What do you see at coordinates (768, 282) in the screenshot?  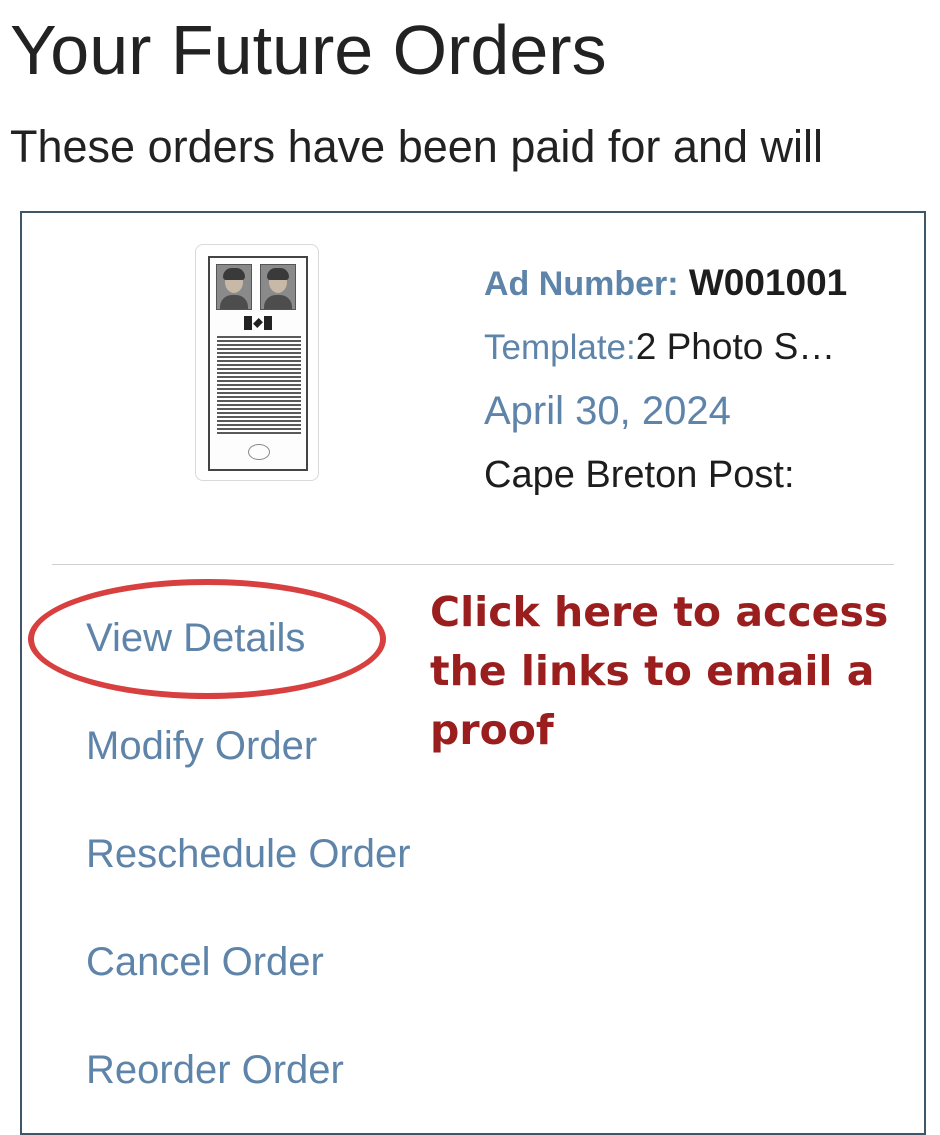 I see `ad-number-value: W001001` at bounding box center [768, 282].